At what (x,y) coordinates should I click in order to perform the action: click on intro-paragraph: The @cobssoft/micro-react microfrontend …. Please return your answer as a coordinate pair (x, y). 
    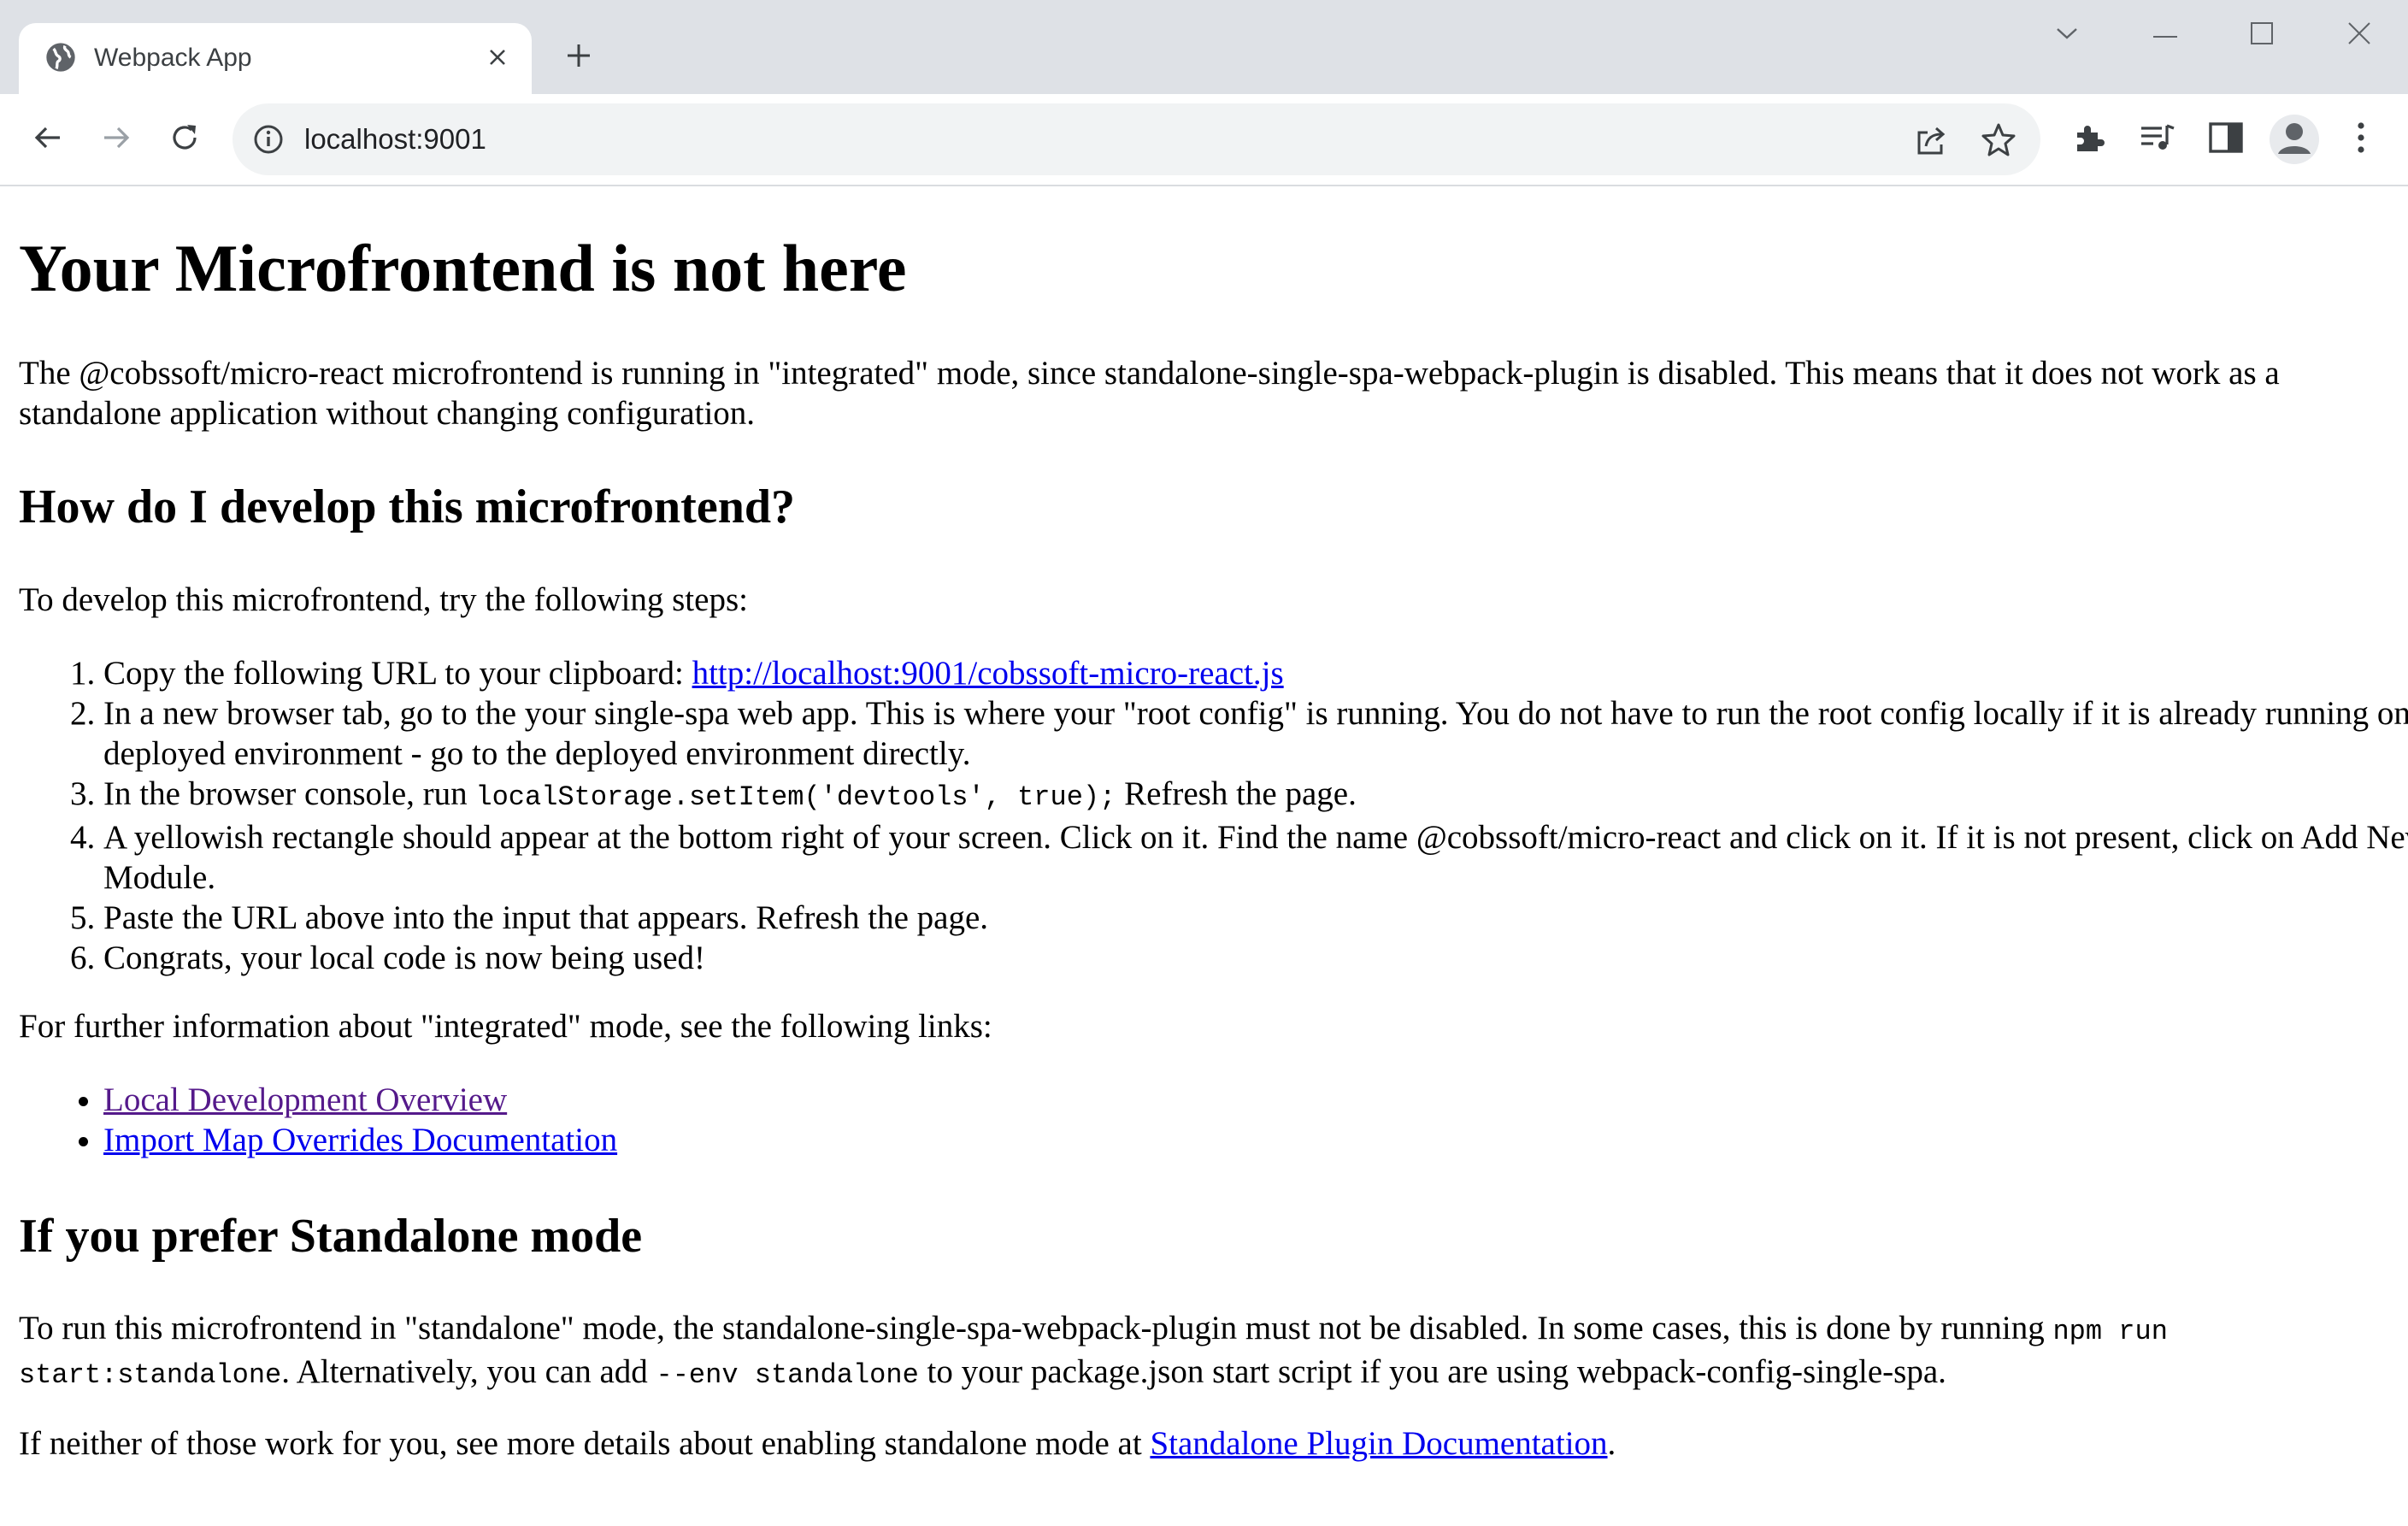
    Looking at the image, I should click on (1149, 393).